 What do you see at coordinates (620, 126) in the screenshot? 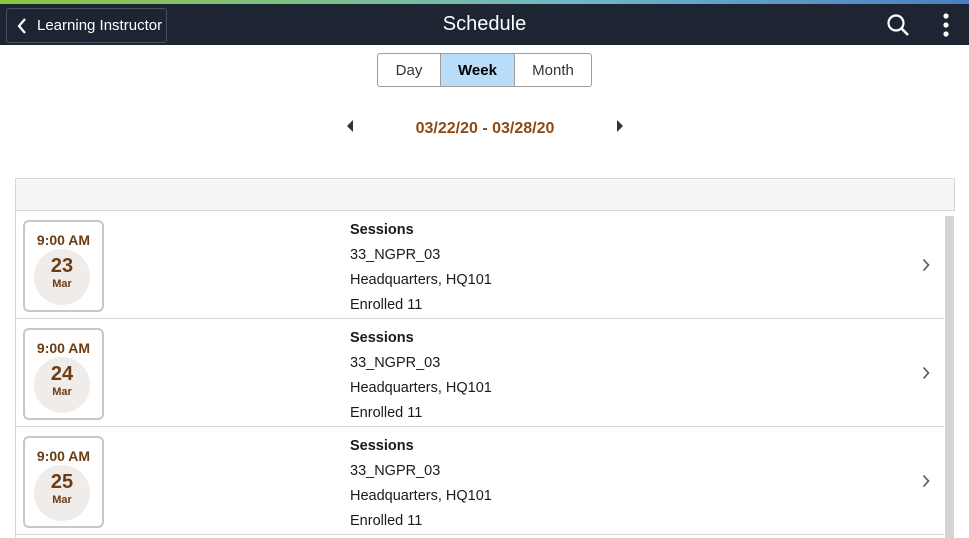
I see `triangle-right-icon` at bounding box center [620, 126].